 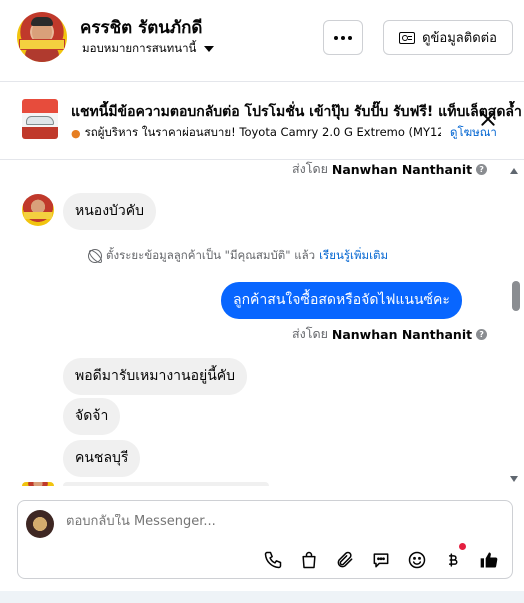 I want to click on assign-label: มอบหมายการสนทนานี้, so click(x=139, y=48).